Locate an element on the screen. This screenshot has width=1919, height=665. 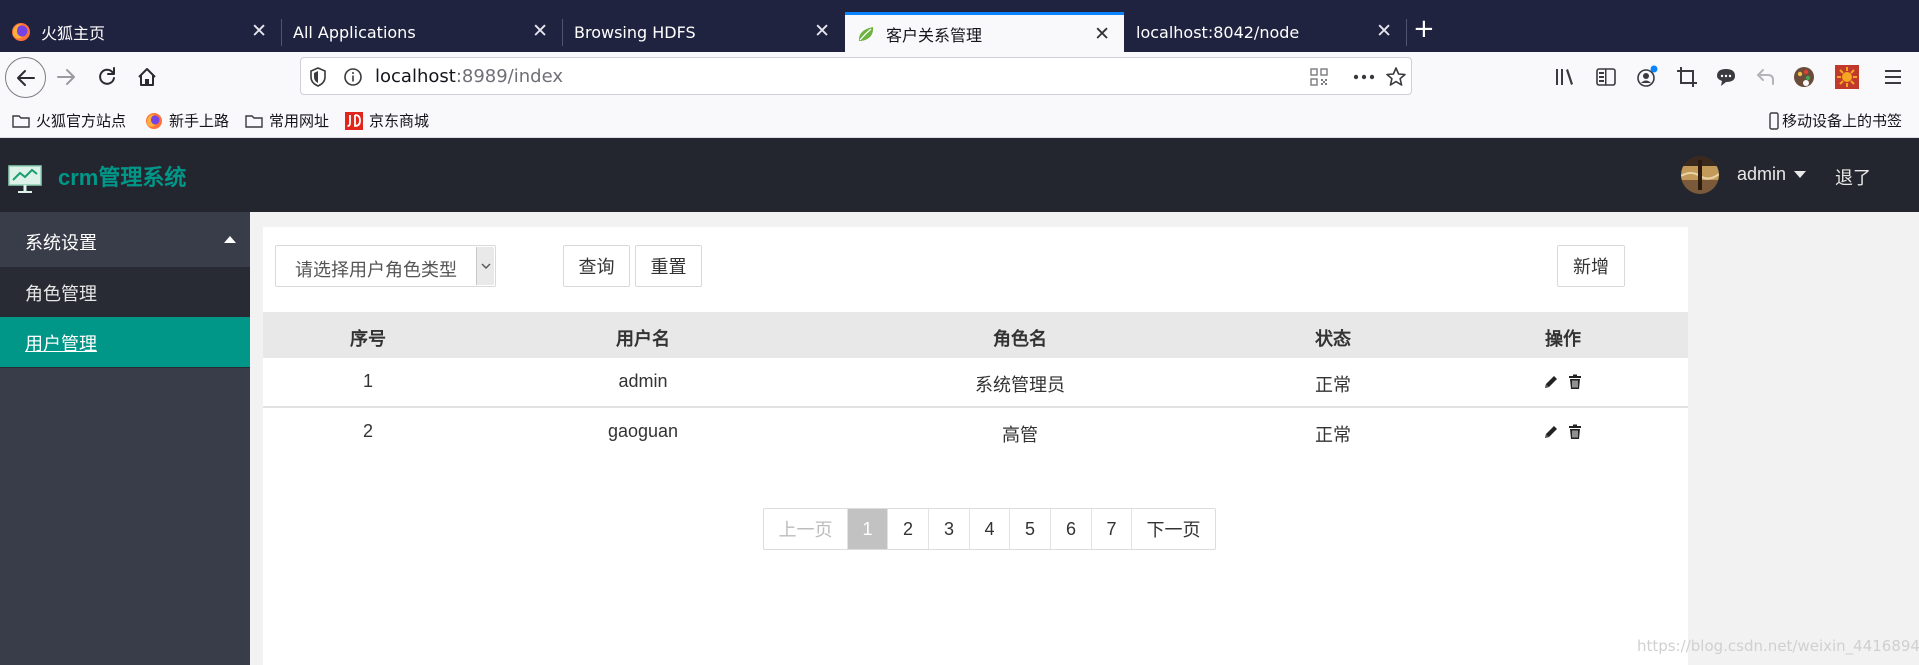
sun-extension-icon is located at coordinates (1847, 77).